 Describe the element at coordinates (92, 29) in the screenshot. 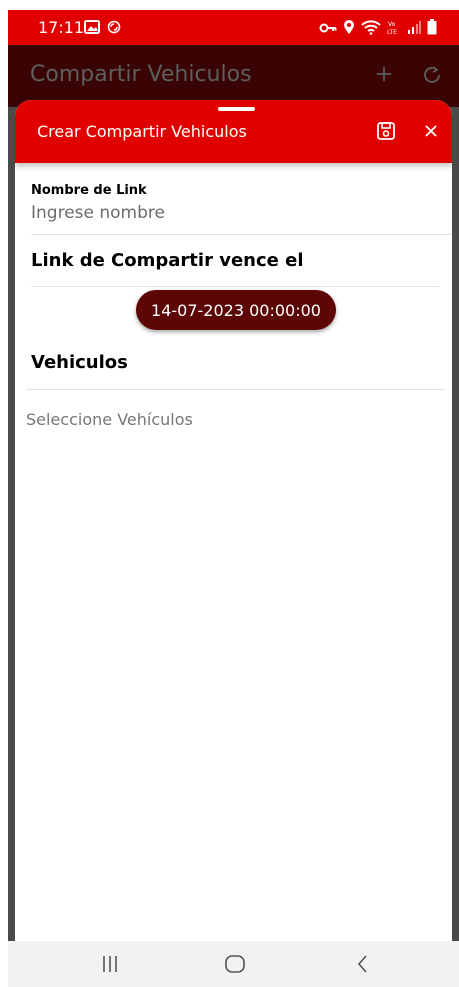

I see `gallery-icon` at that location.